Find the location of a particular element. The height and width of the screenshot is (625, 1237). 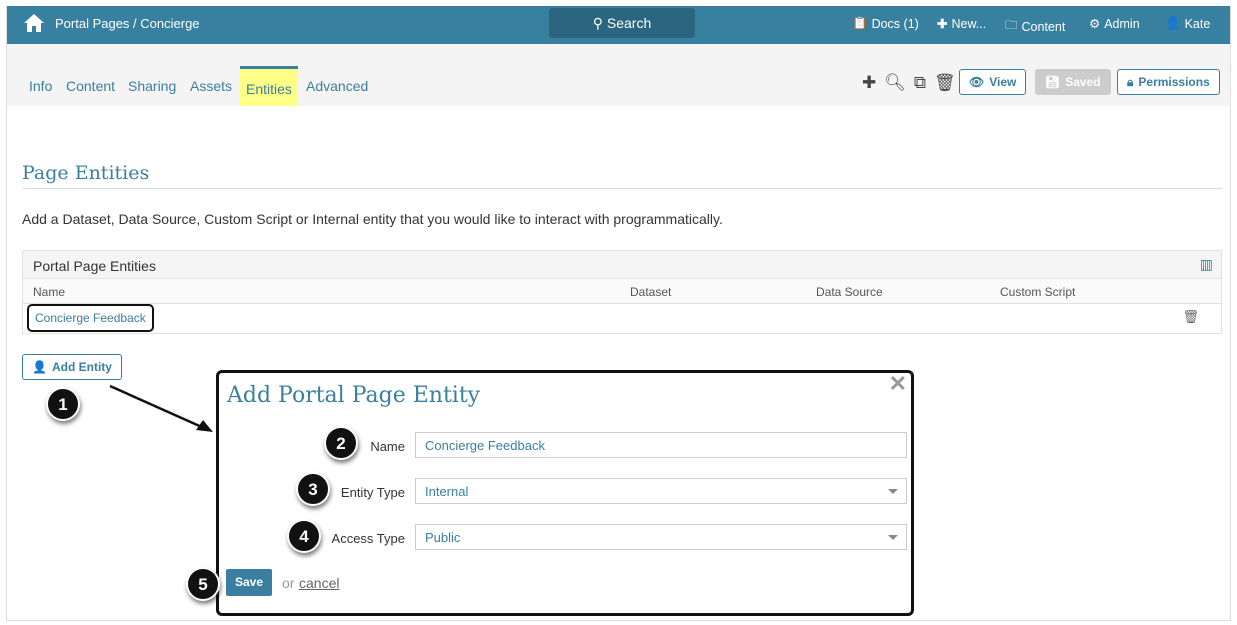

cancel-link: cancel is located at coordinates (319, 583).